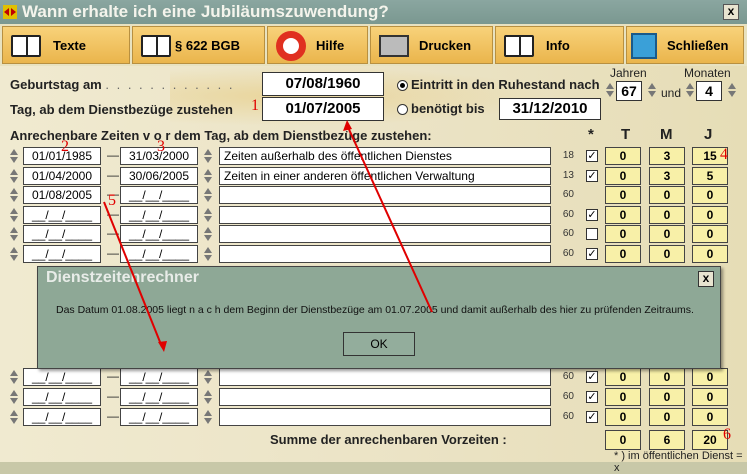  I want to click on birthday-label: Geburtstag am . . . . . . . . . . . ., so click(122, 84).